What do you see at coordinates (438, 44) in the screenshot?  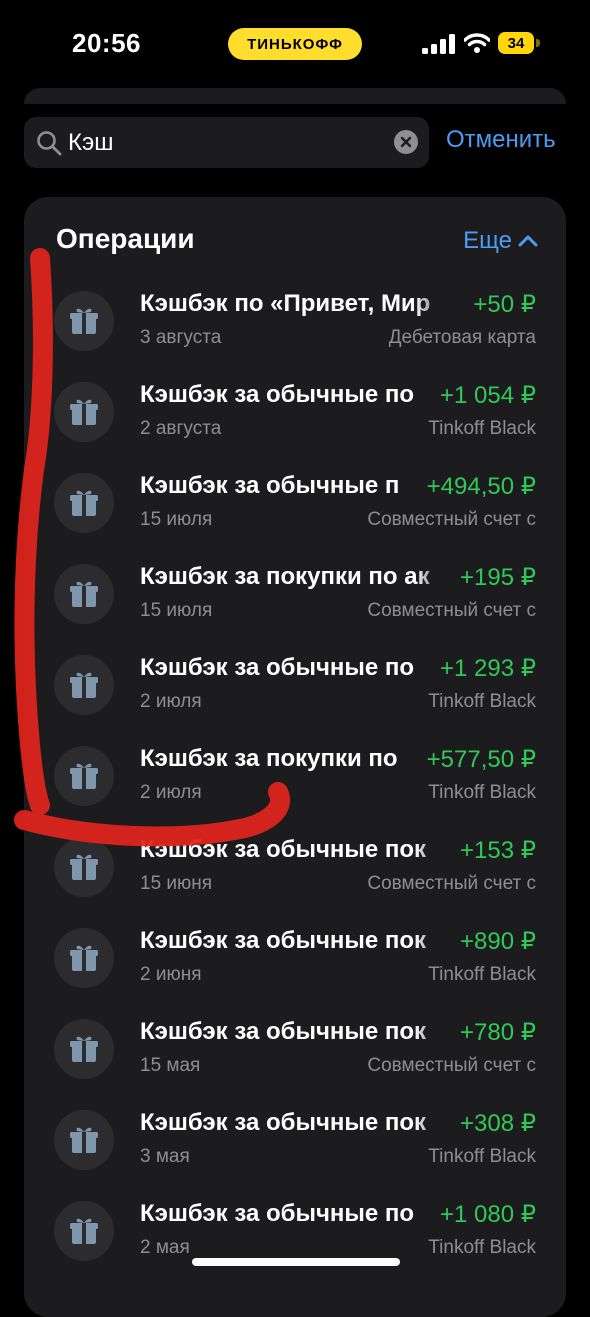 I see `signal-icon` at bounding box center [438, 44].